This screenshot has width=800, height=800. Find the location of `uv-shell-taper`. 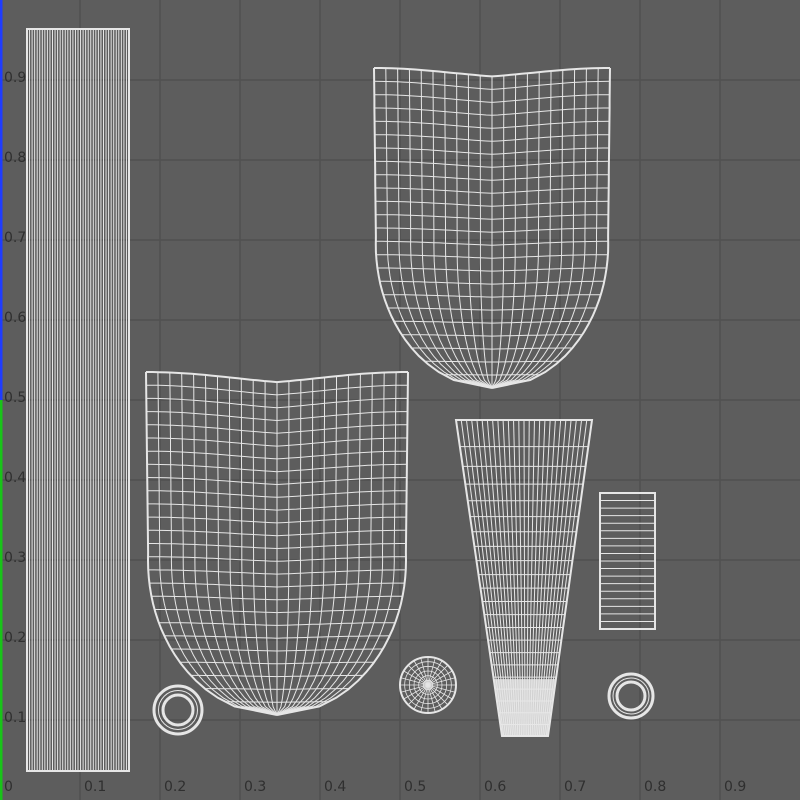

uv-shell-taper is located at coordinates (524, 578).